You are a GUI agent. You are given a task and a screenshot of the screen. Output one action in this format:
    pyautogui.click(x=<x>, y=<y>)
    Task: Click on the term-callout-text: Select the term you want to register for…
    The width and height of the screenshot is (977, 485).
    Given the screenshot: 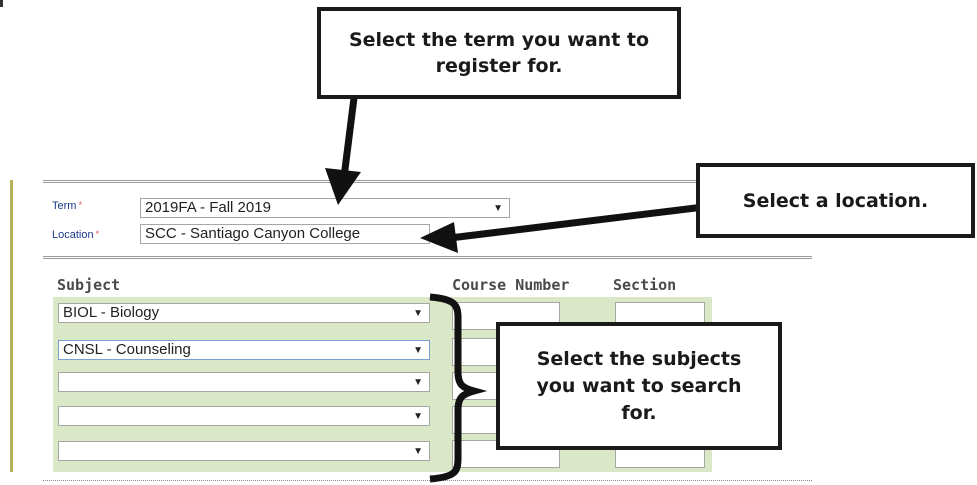 What is the action you would take?
    pyautogui.click(x=499, y=53)
    